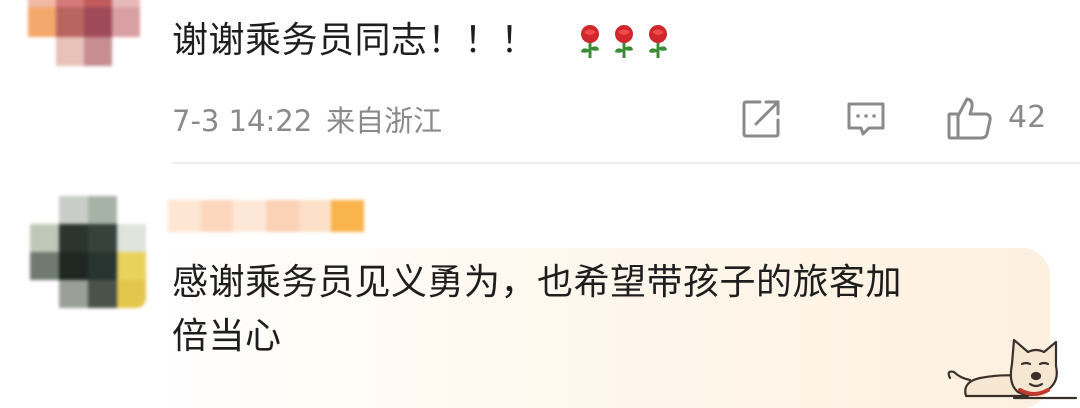 The width and height of the screenshot is (1080, 408). I want to click on repost-button, so click(761, 119).